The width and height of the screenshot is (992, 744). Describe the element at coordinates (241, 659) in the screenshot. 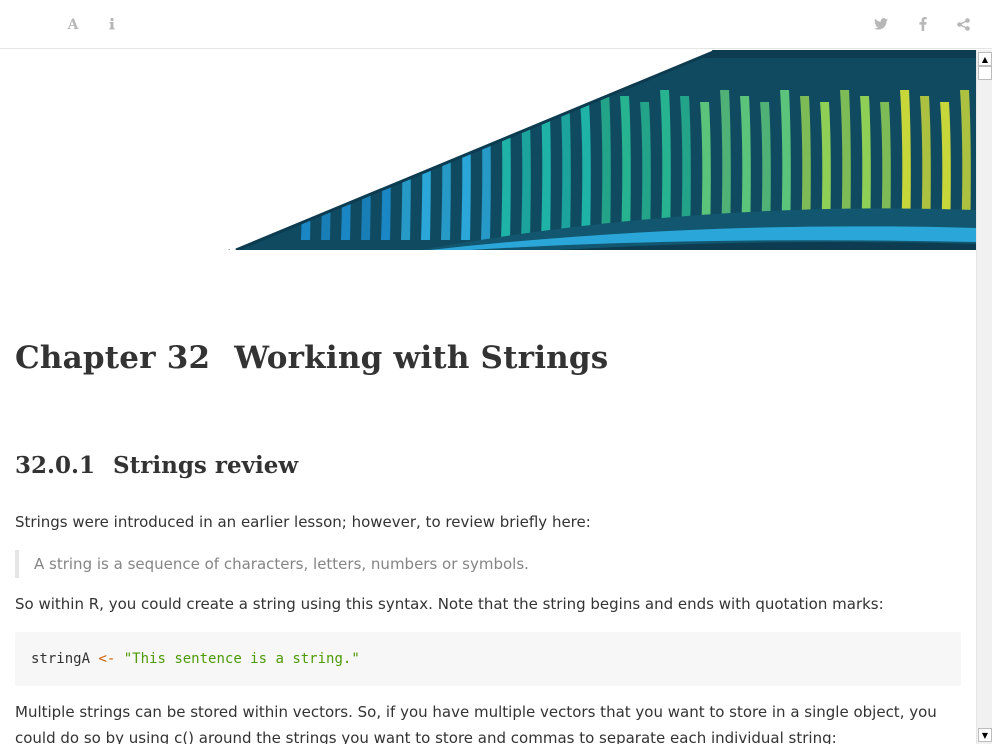

I see `code-string: "This sentence is a string."` at that location.